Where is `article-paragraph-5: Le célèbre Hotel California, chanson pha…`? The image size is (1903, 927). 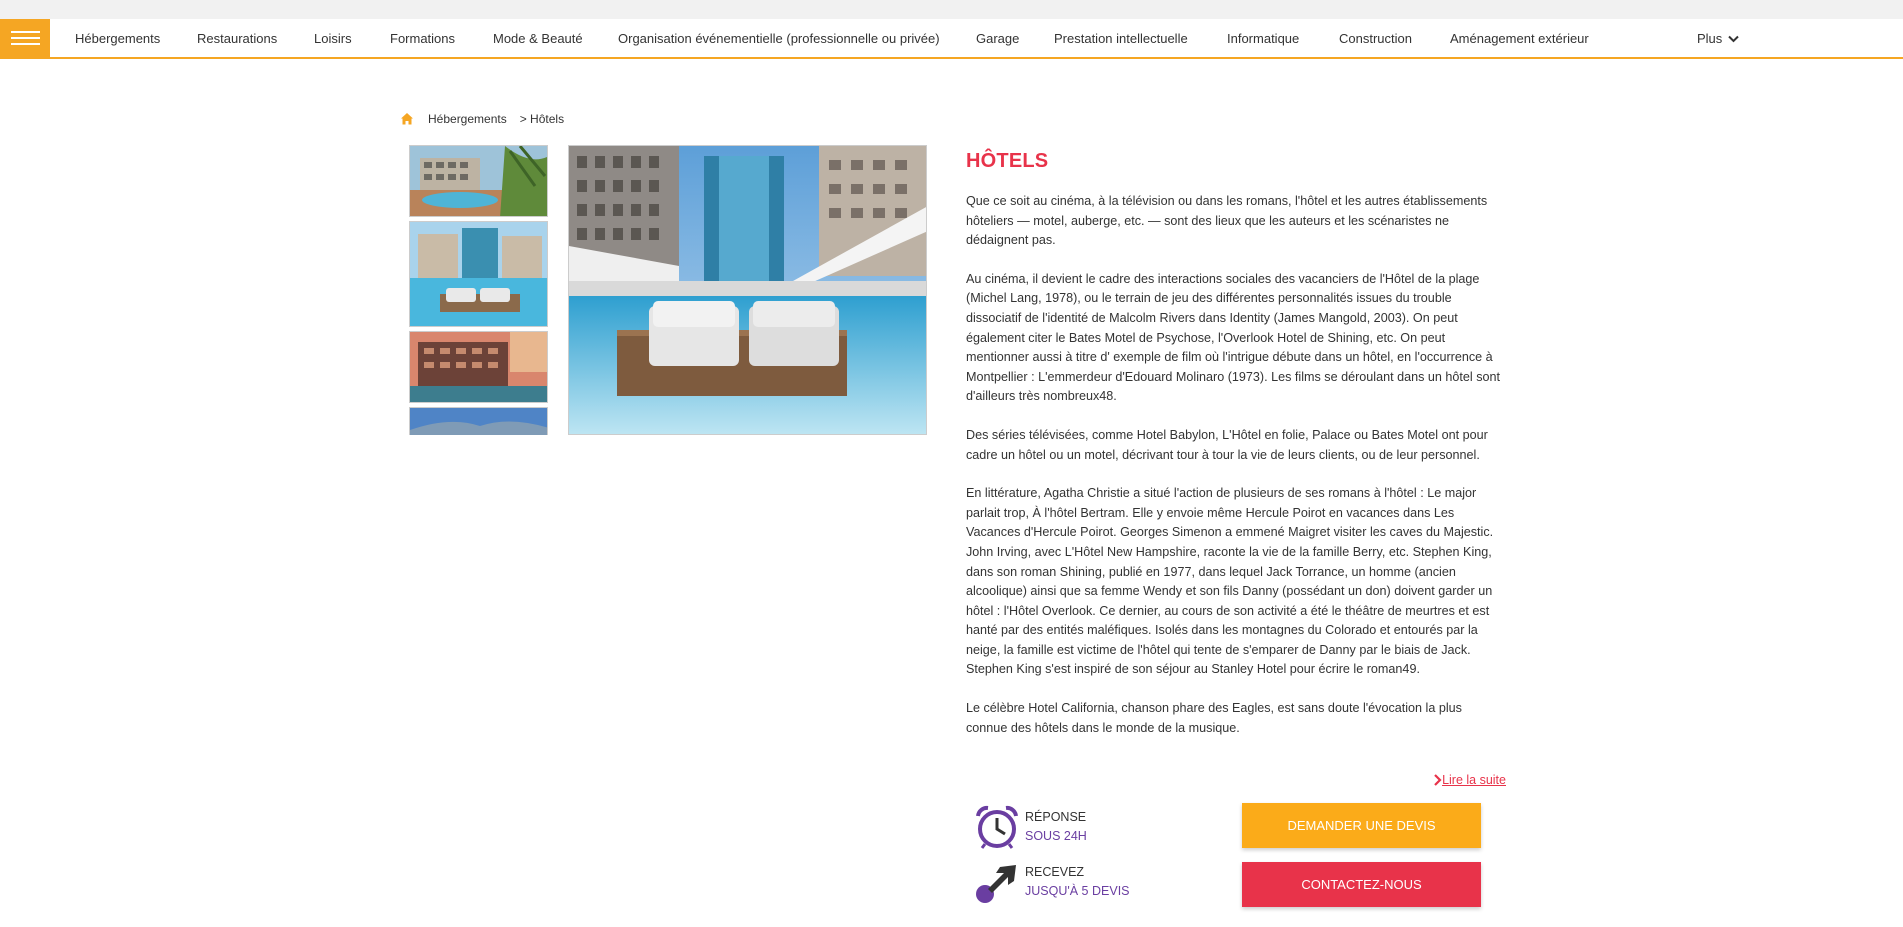 article-paragraph-5: Le célèbre Hotel California, chanson pha… is located at coordinates (1214, 718).